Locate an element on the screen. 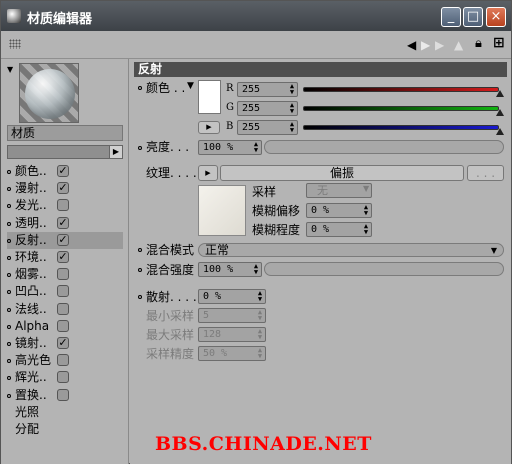  material-preview is located at coordinates (49, 93).